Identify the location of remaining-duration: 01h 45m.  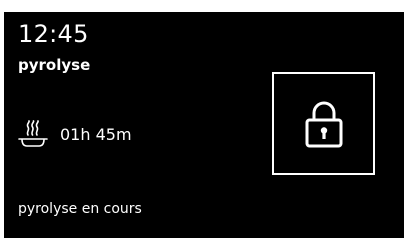
(96, 134).